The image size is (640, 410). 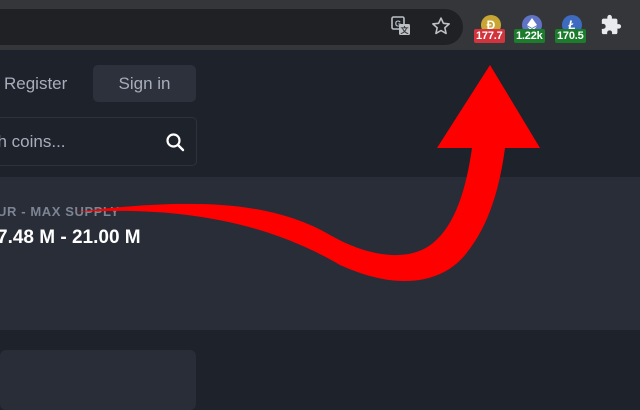 What do you see at coordinates (529, 28) in the screenshot?
I see `extension-ethereum: 1.22k` at bounding box center [529, 28].